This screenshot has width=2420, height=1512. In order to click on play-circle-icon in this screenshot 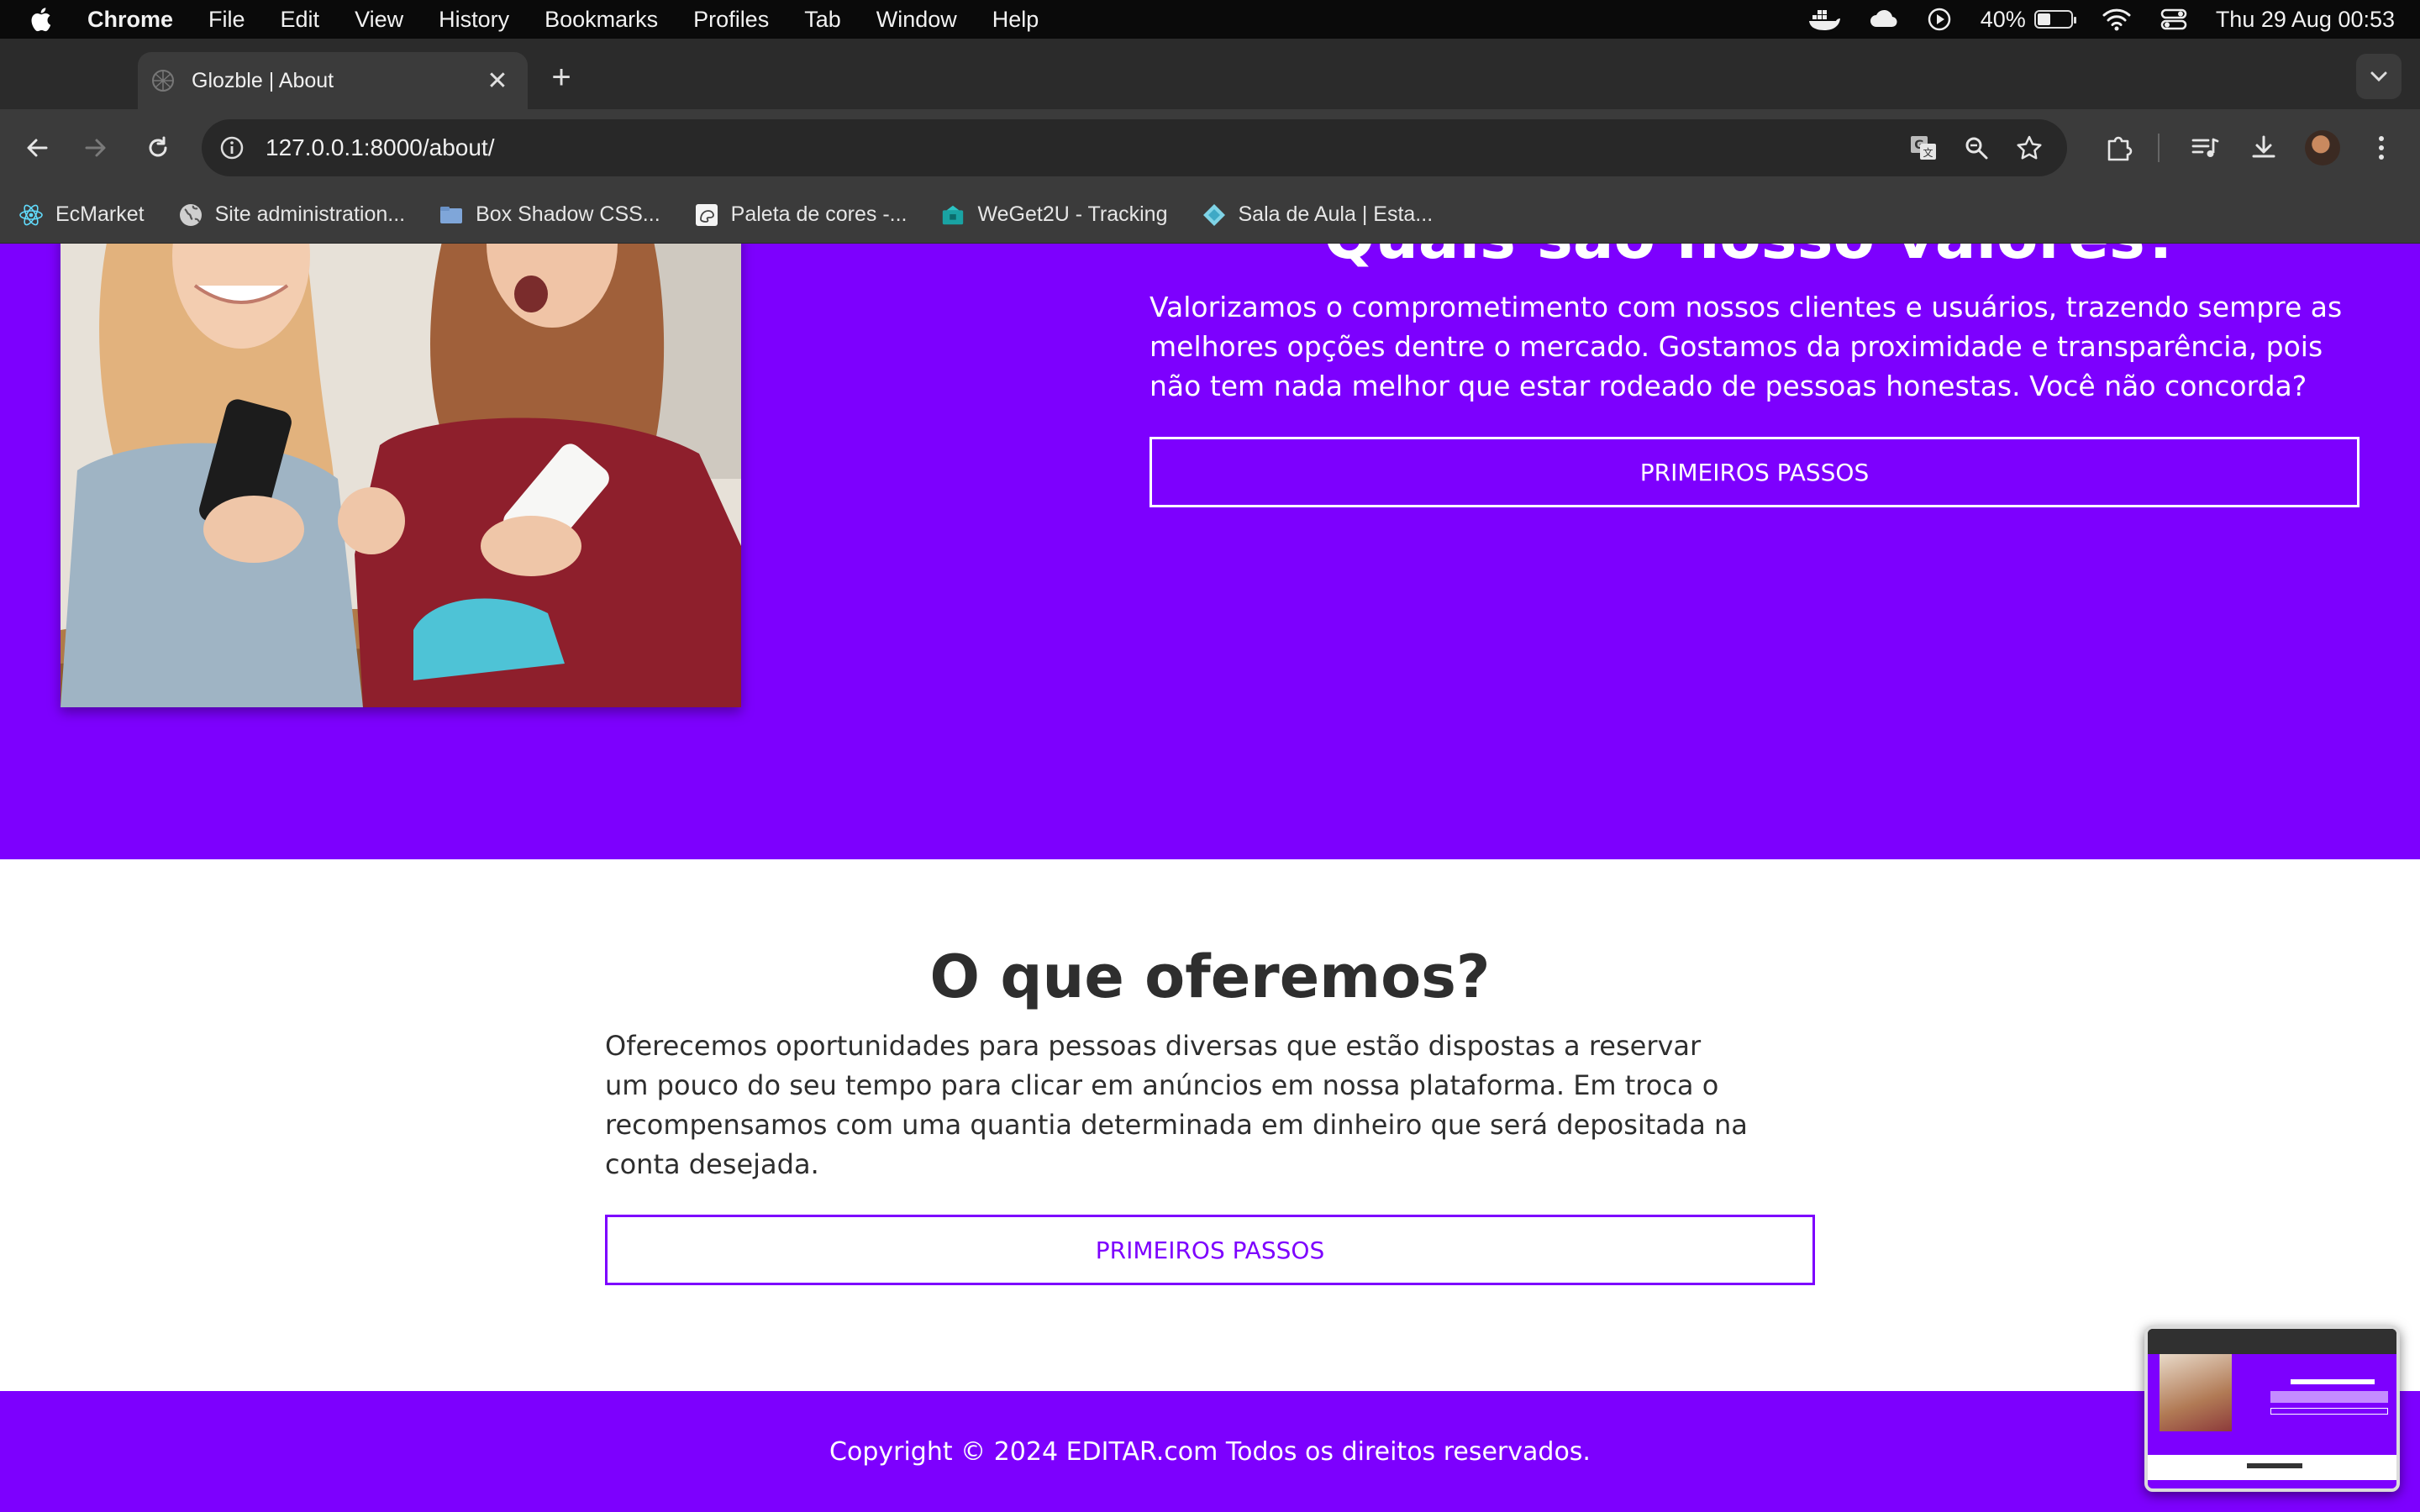, I will do `click(1939, 19)`.